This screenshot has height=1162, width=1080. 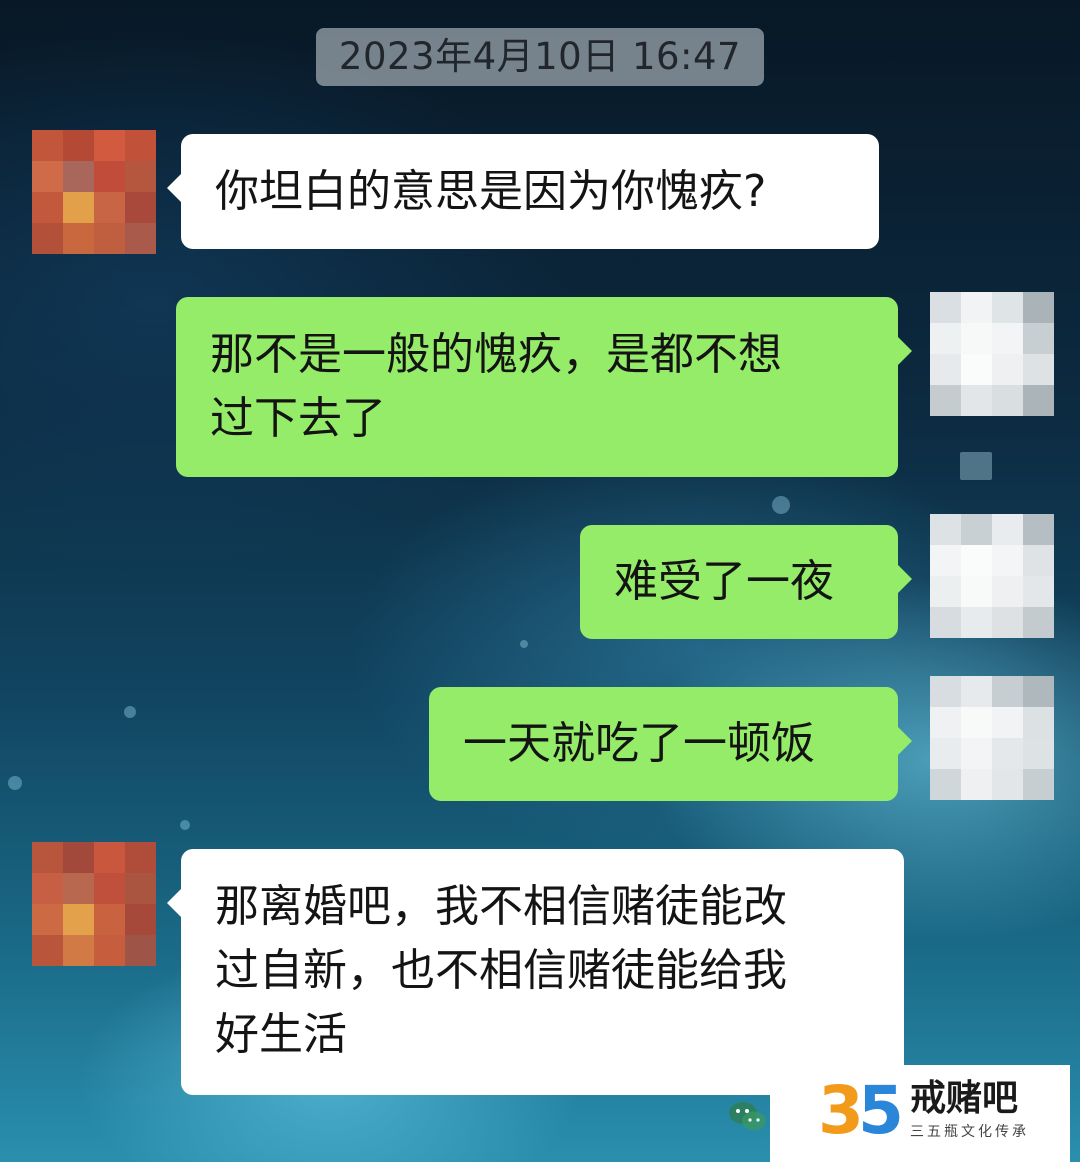 I want to click on incoming-message-bubble: 那离婚吧，我不相信赌徒能改 过自新，也不相信赌徒能给我 好生活, so click(x=535, y=972).